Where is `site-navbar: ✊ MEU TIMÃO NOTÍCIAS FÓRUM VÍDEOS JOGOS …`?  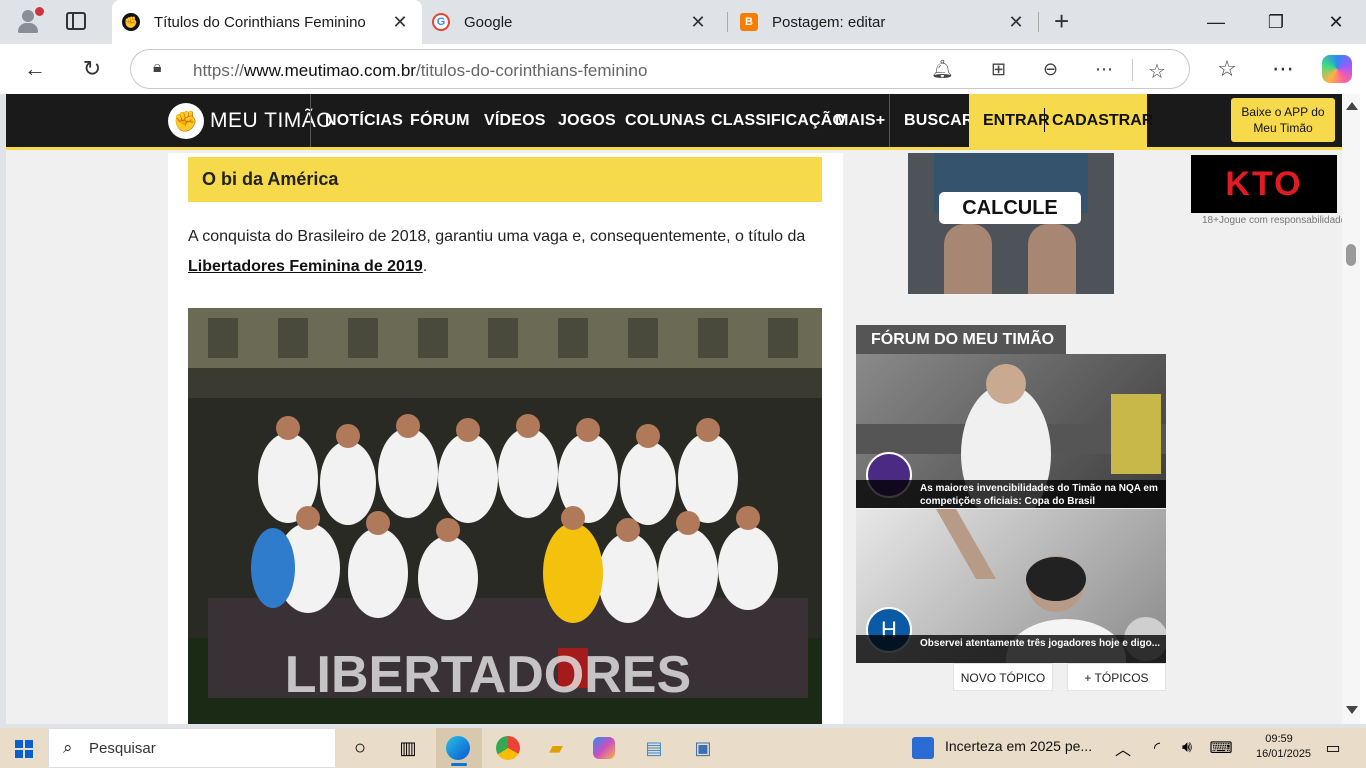 site-navbar: ✊ MEU TIMÃO NOTÍCIAS FÓRUM VÍDEOS JOGOS … is located at coordinates (674, 122).